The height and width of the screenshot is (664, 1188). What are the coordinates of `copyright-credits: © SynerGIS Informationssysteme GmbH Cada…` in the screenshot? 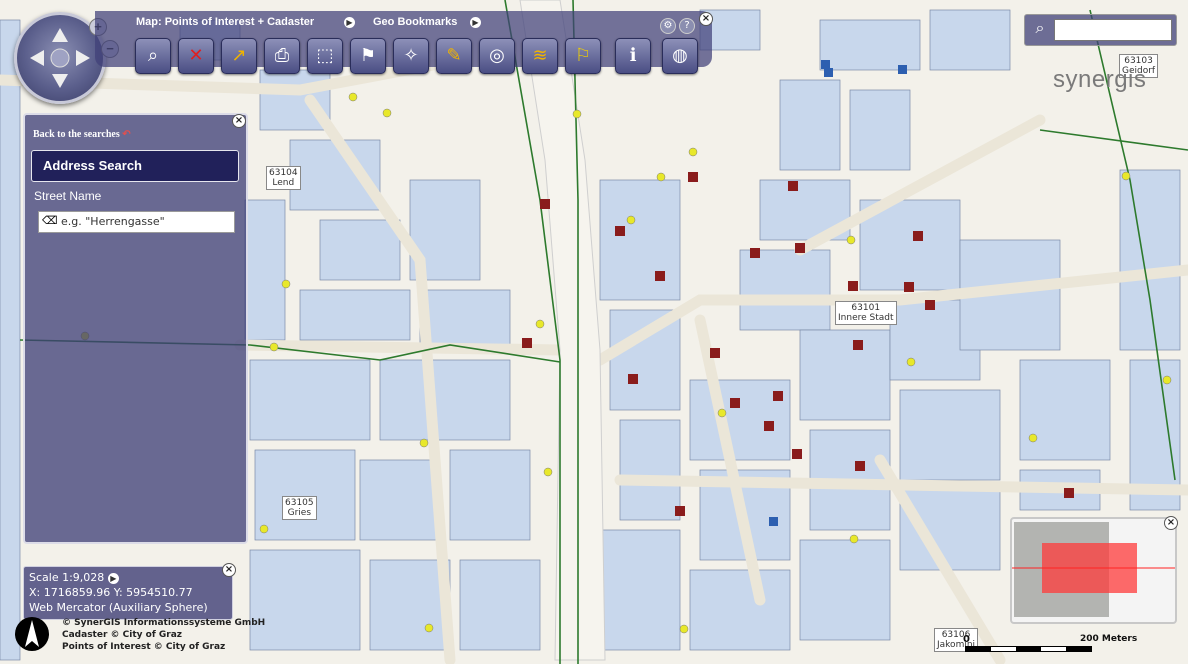 It's located at (164, 635).